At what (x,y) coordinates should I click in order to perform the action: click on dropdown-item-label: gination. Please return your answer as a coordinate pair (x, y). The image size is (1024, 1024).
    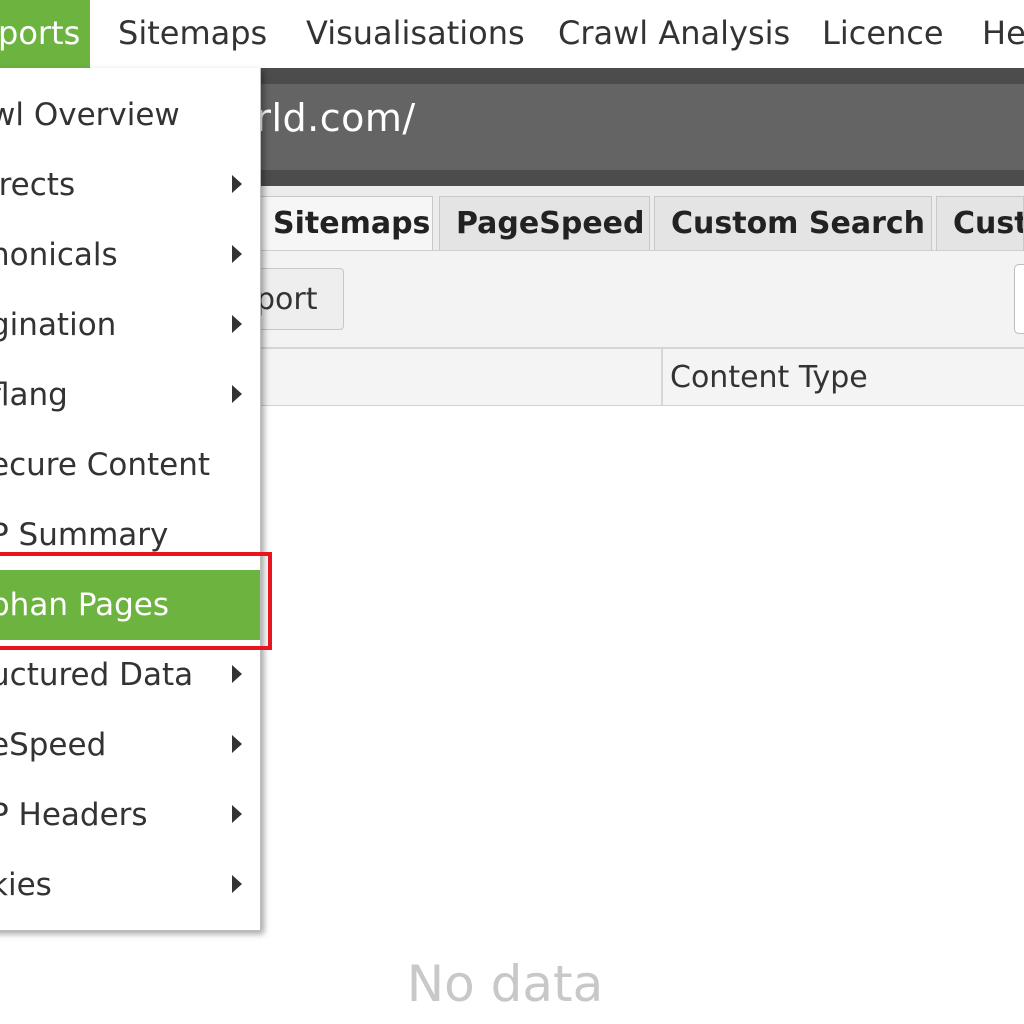
    Looking at the image, I should click on (58, 325).